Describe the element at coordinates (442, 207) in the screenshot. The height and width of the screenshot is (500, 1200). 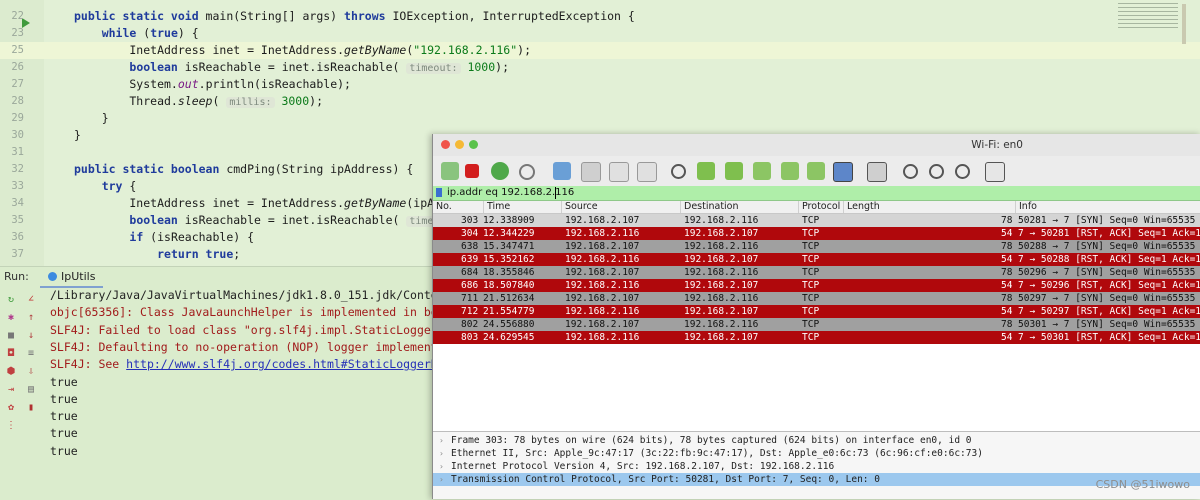
I see `col-no: No.` at that location.